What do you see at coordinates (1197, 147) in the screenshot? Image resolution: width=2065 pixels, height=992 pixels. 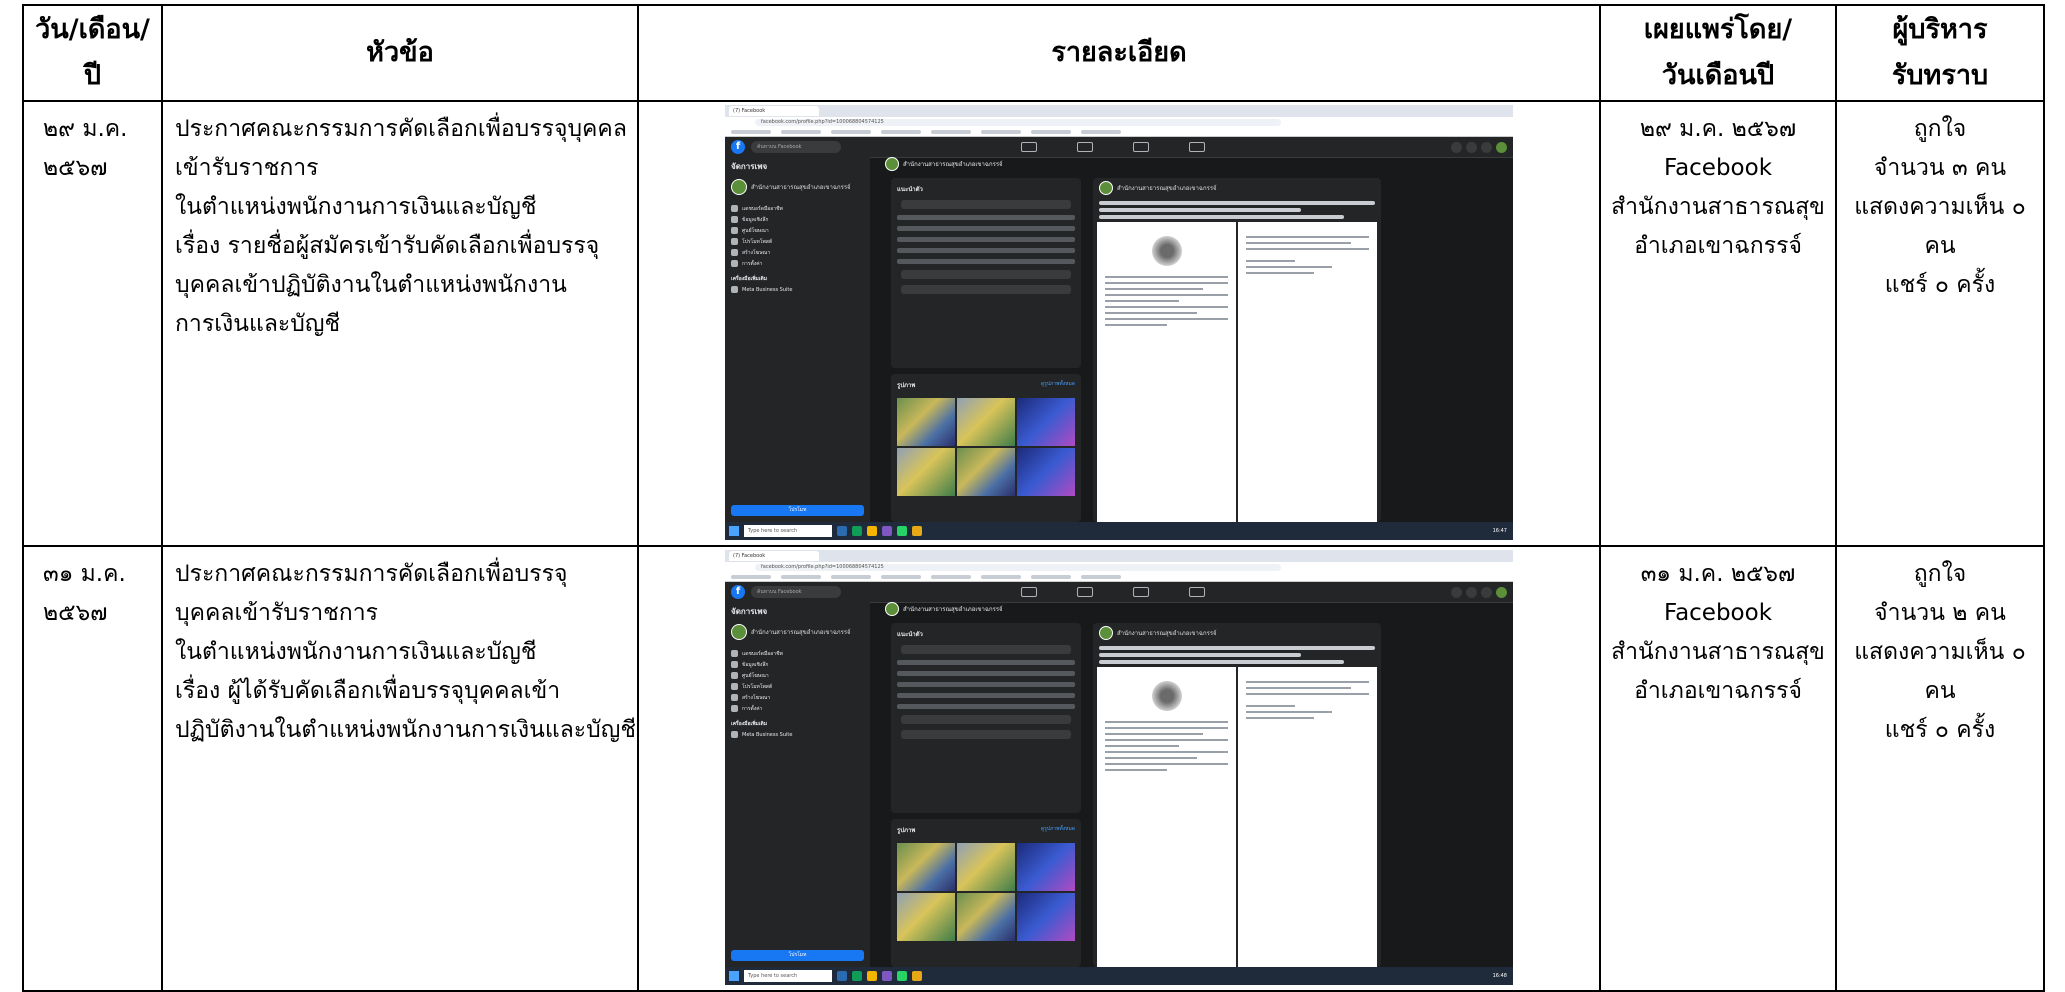 I see `megaphone-icon` at bounding box center [1197, 147].